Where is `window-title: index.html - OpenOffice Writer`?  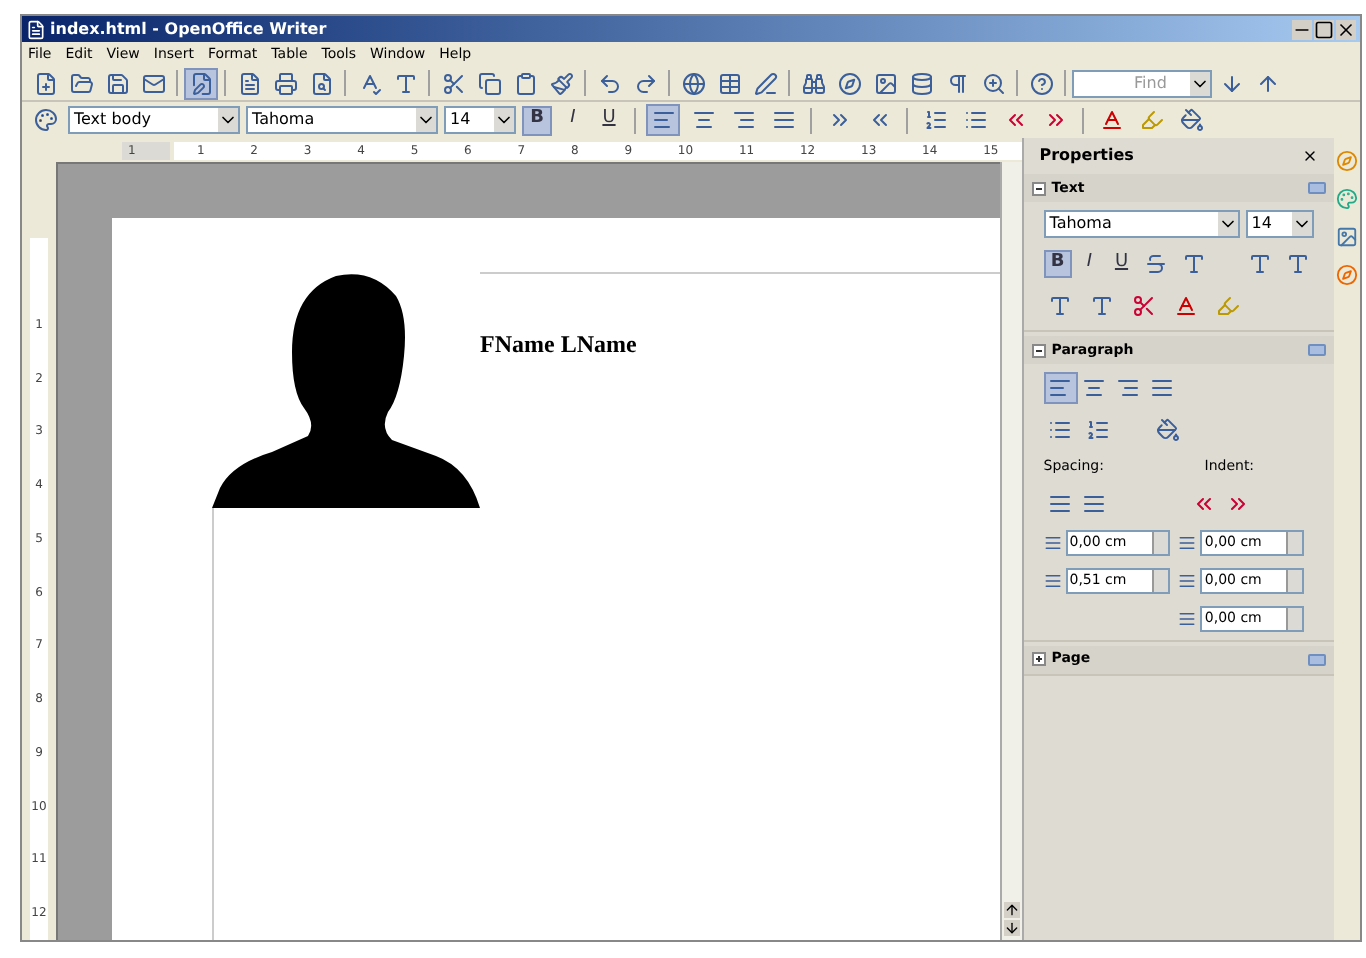 window-title: index.html - OpenOffice Writer is located at coordinates (188, 29).